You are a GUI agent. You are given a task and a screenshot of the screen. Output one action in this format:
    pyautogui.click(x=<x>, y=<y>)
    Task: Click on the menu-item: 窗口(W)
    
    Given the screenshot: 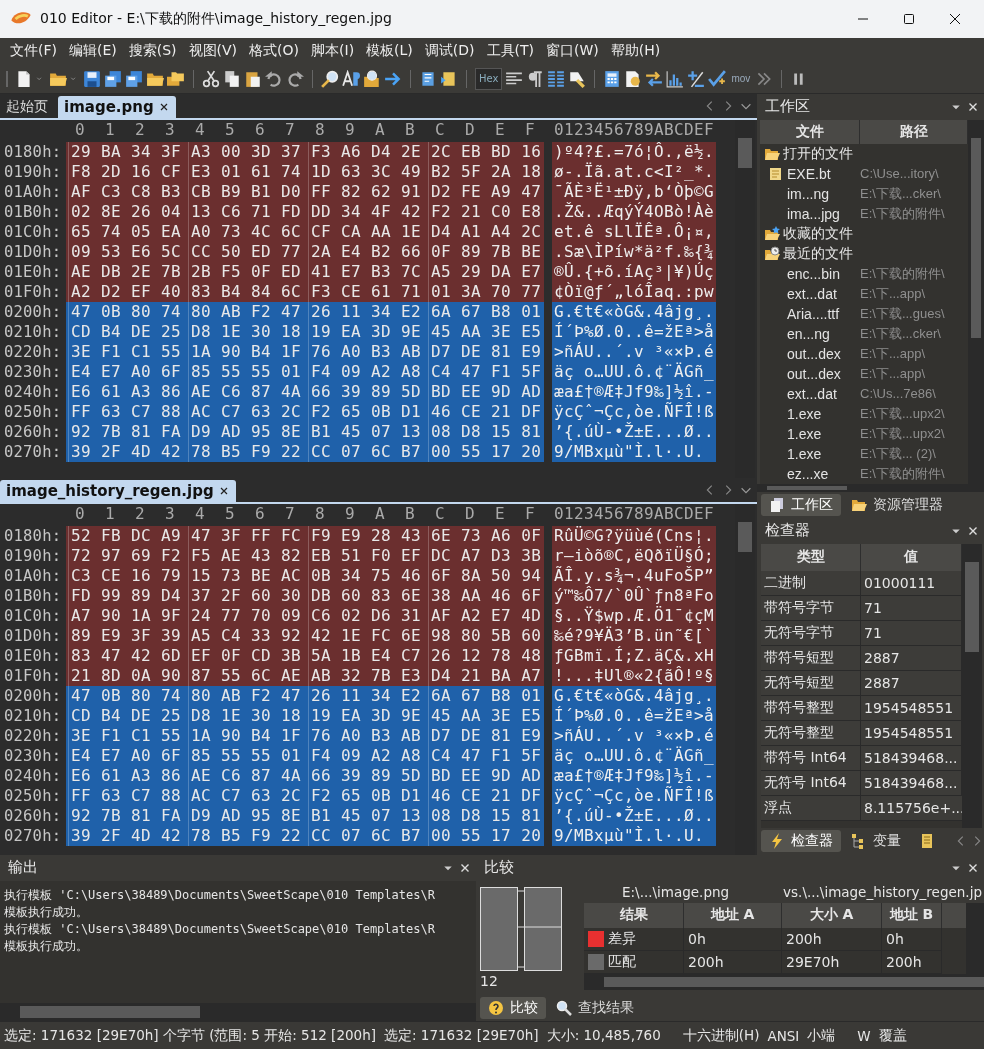 What is the action you would take?
    pyautogui.click(x=572, y=51)
    